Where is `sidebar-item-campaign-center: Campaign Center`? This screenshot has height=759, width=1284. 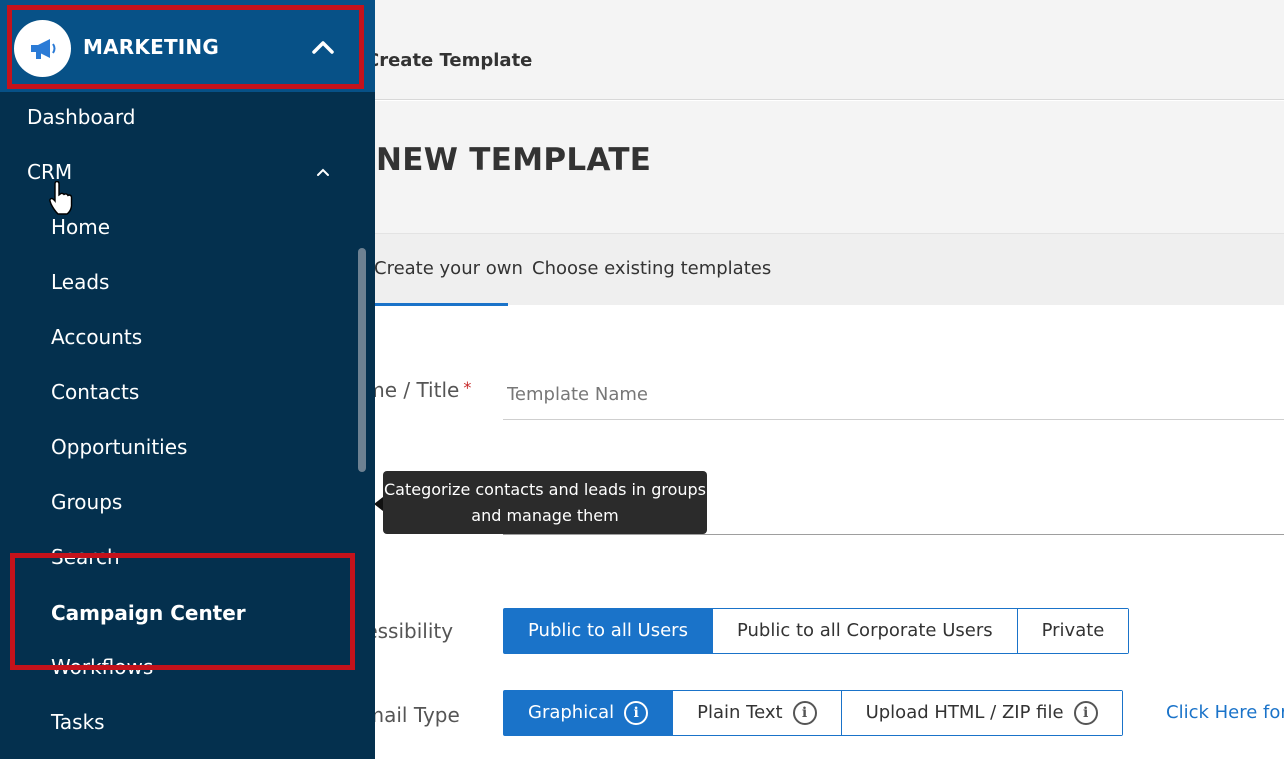
sidebar-item-campaign-center: Campaign Center is located at coordinates (148, 613).